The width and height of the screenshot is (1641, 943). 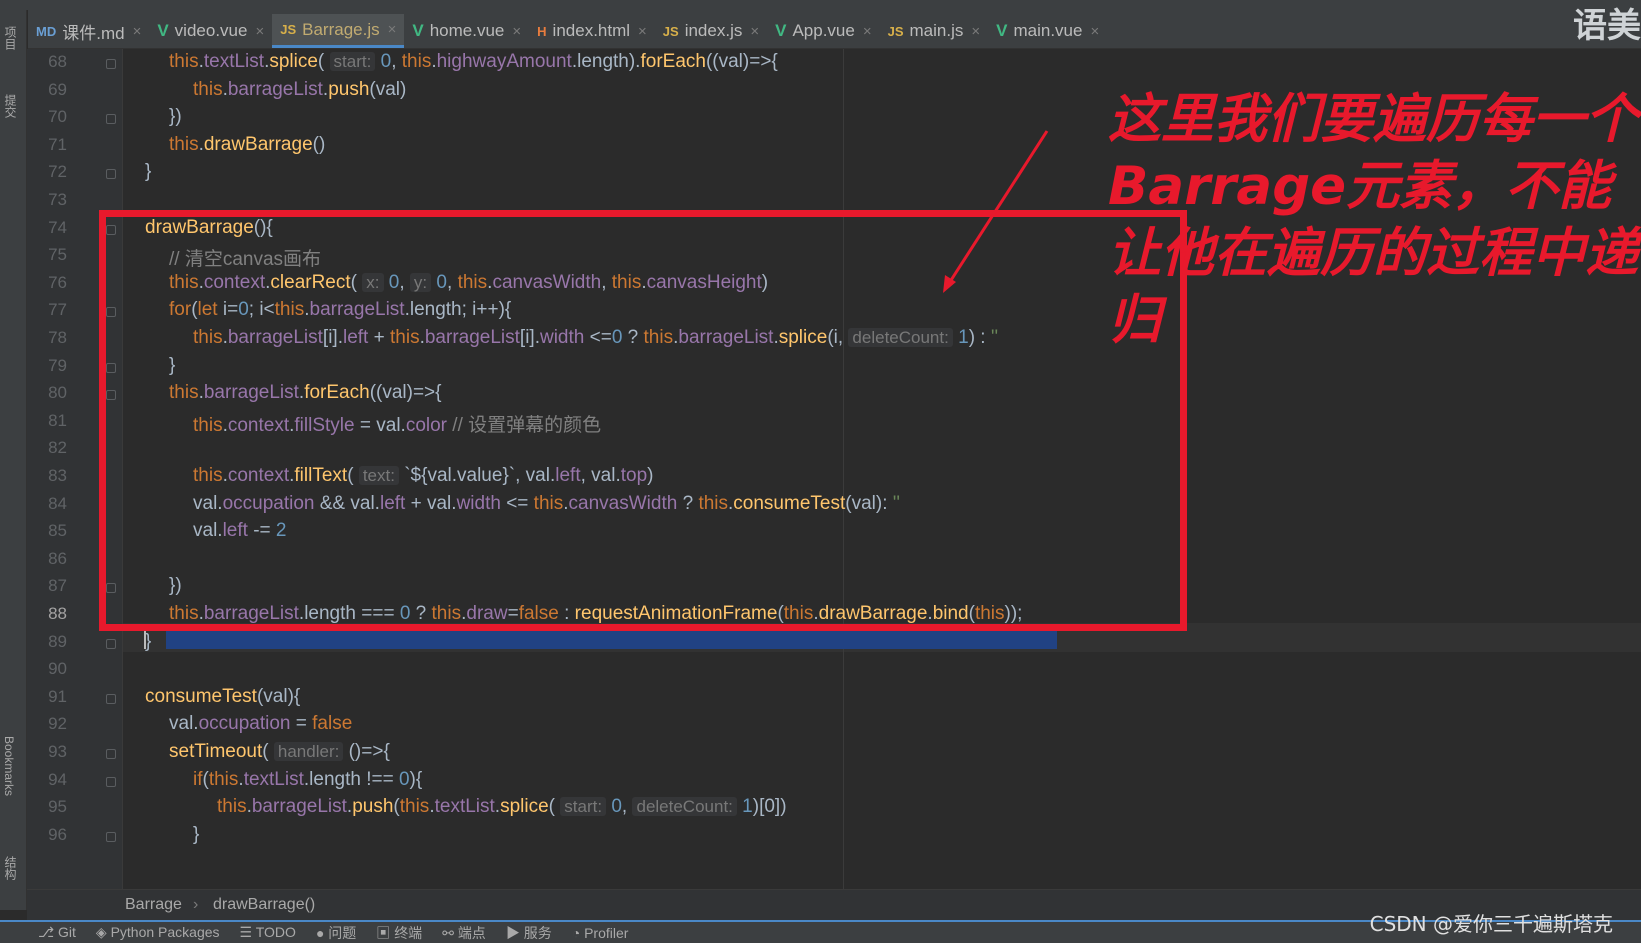 I want to click on breadcrumb-class: Barrage, so click(x=153, y=905).